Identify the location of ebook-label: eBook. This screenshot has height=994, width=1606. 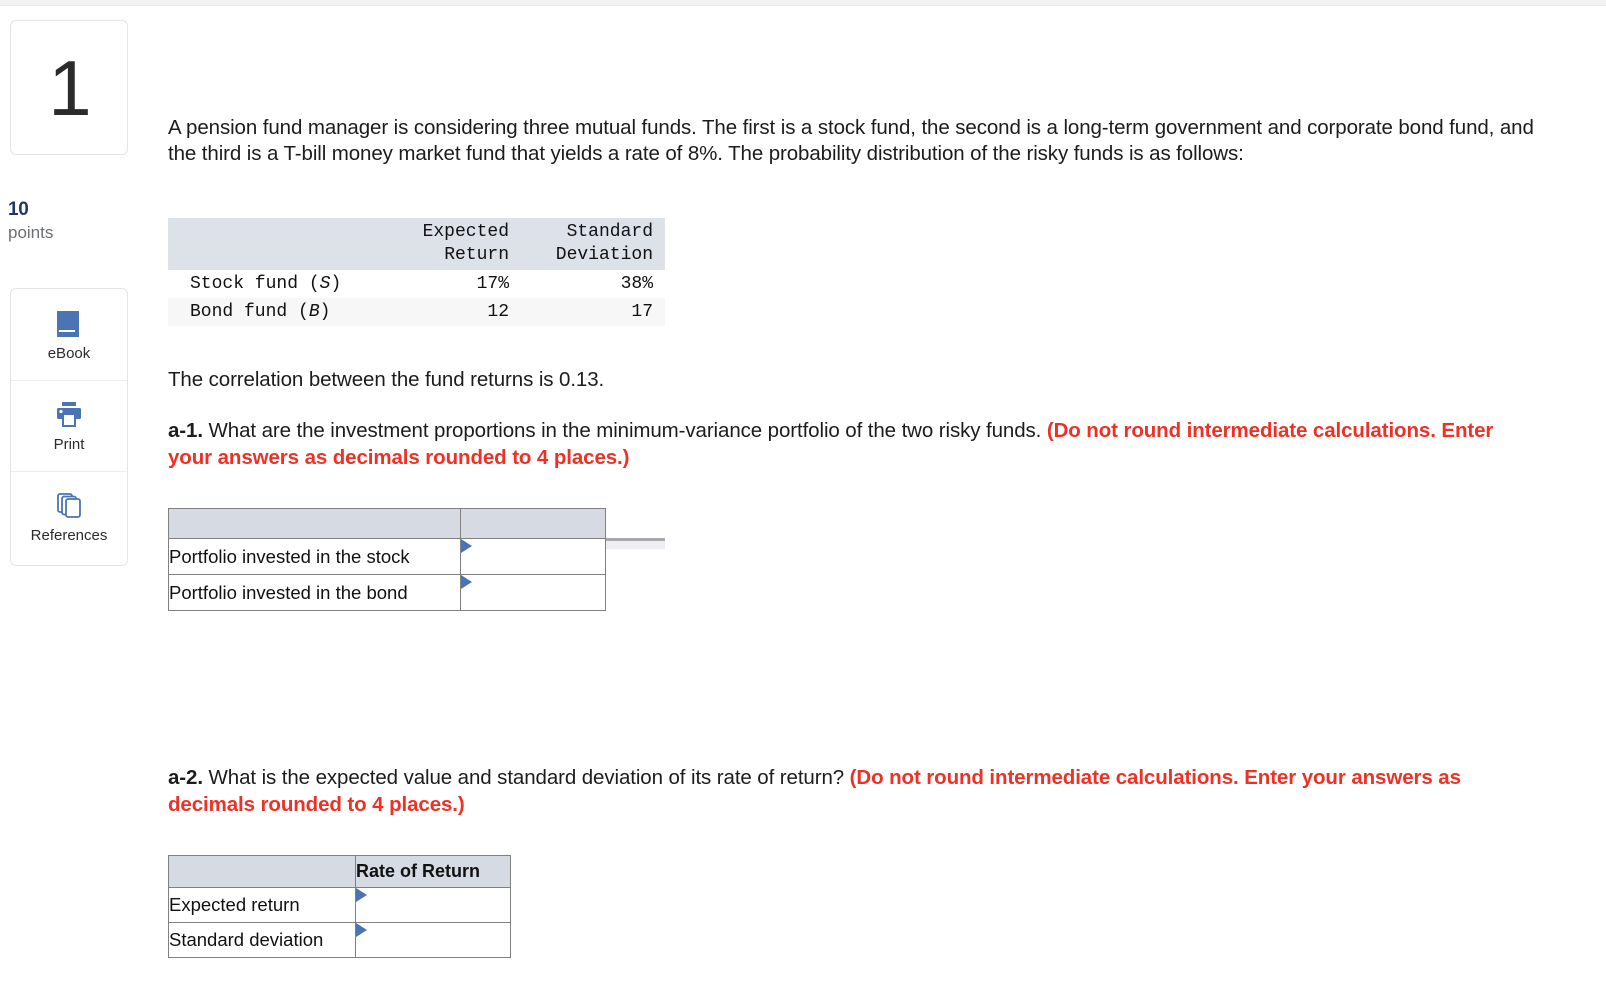
(69, 353).